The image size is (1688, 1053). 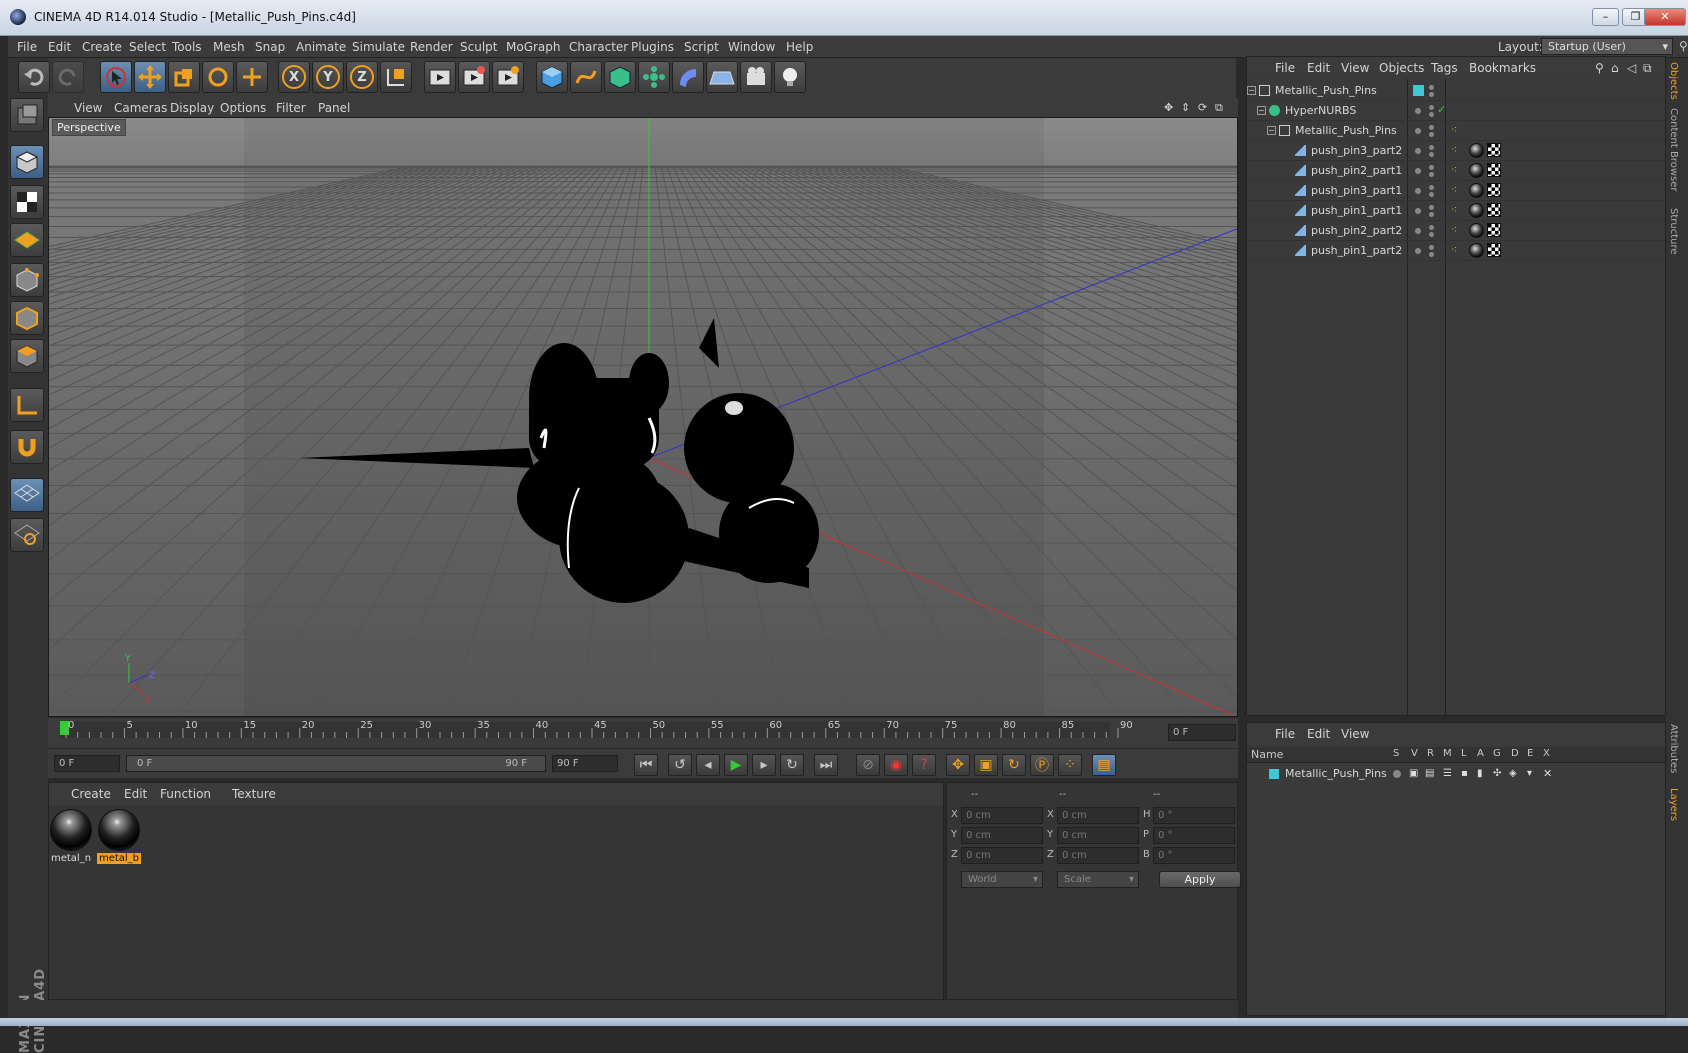 What do you see at coordinates (1002, 835) in the screenshot?
I see `position-y-field: 0 cm` at bounding box center [1002, 835].